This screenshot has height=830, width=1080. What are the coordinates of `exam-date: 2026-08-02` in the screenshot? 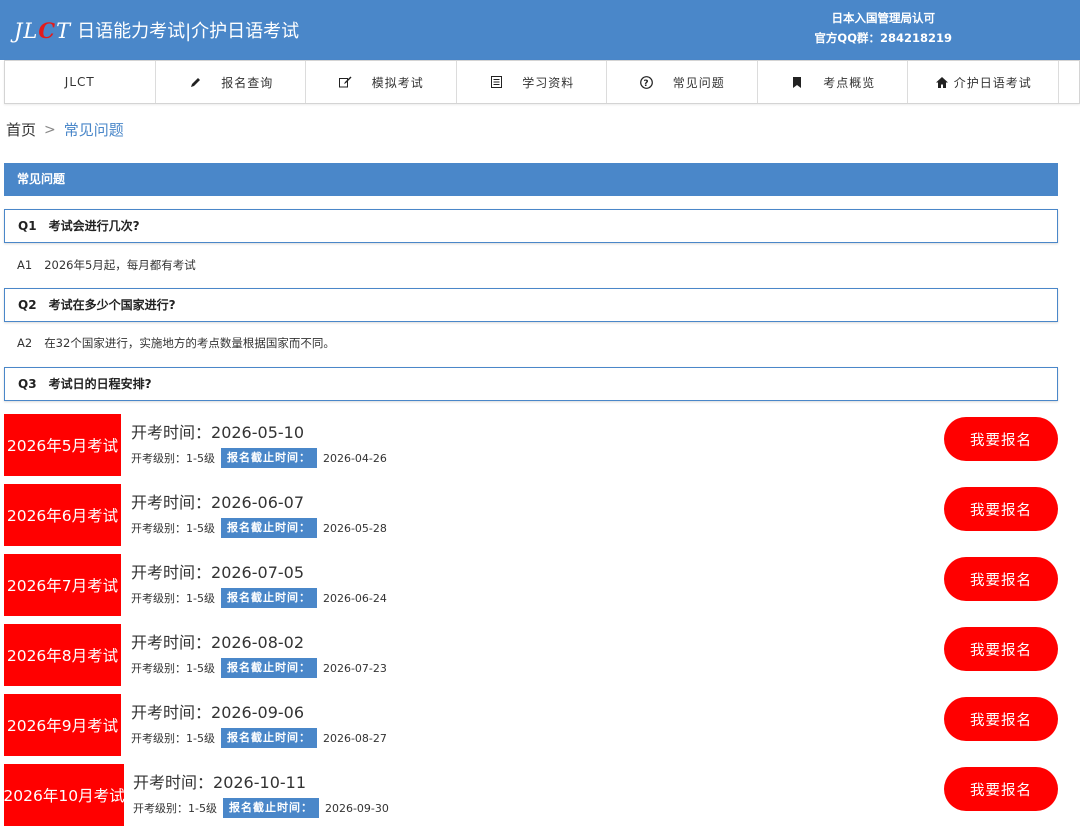 It's located at (257, 642).